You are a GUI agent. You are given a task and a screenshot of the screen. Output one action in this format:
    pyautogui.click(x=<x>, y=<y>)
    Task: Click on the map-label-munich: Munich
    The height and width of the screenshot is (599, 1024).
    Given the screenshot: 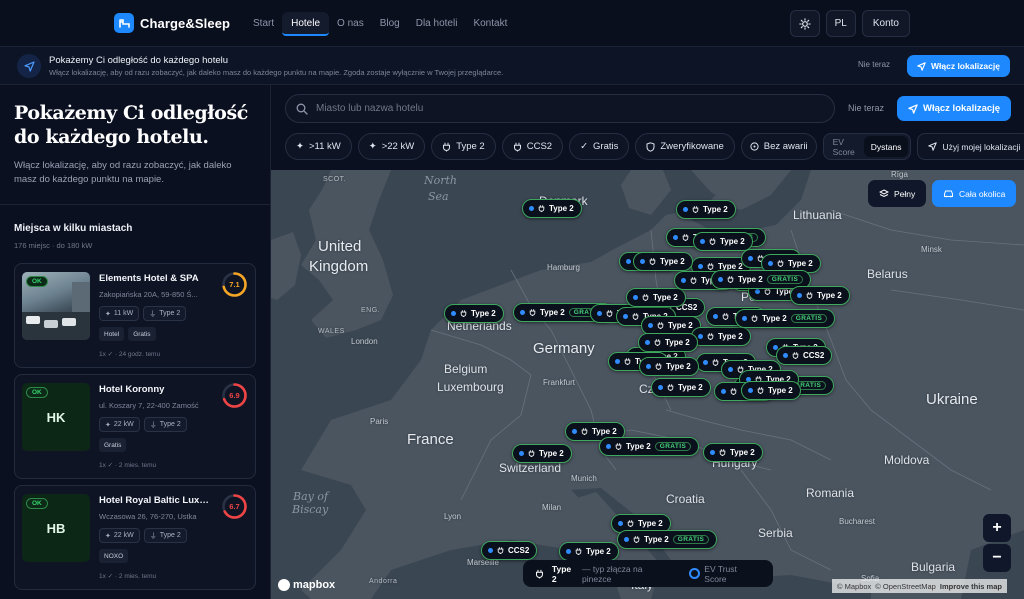 What is the action you would take?
    pyautogui.click(x=584, y=478)
    